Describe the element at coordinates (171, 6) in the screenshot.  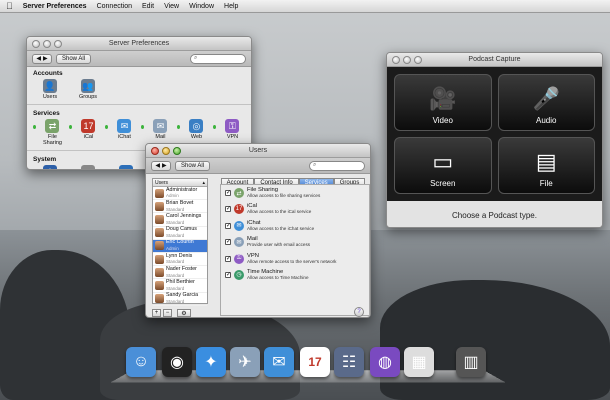
I see `menu-view: View` at that location.